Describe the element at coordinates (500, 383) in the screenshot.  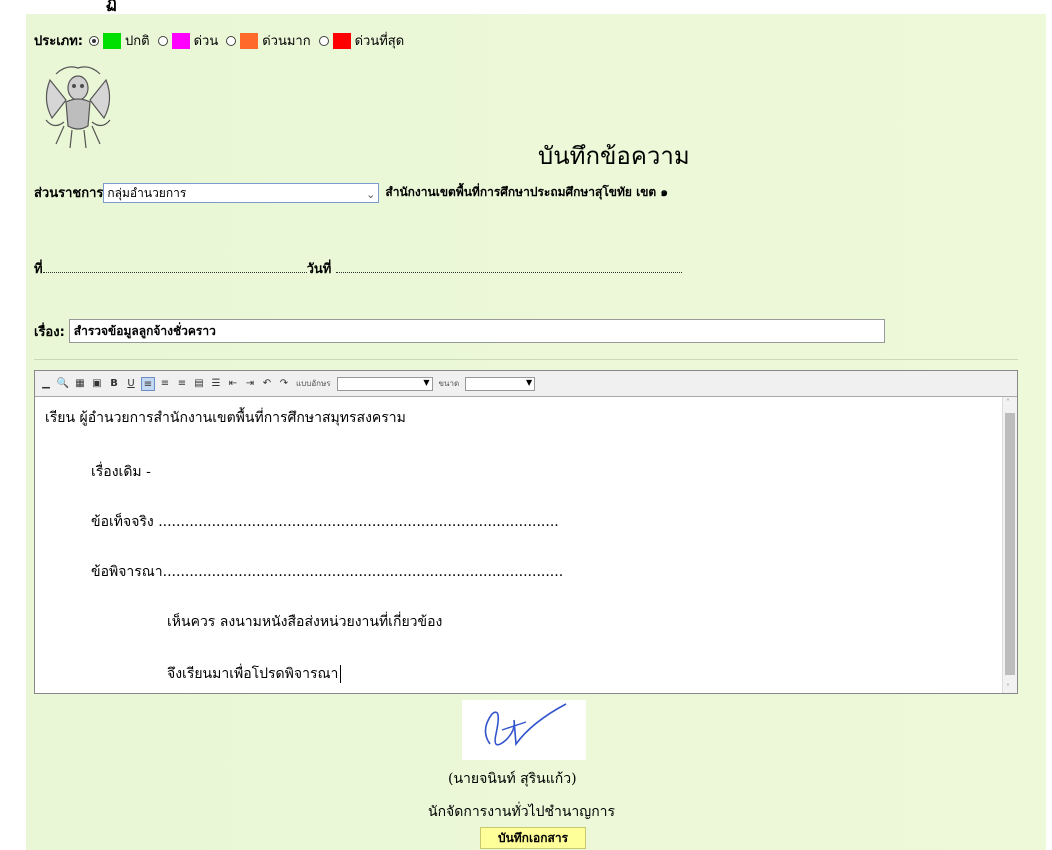
I see `size-select: ▼` at that location.